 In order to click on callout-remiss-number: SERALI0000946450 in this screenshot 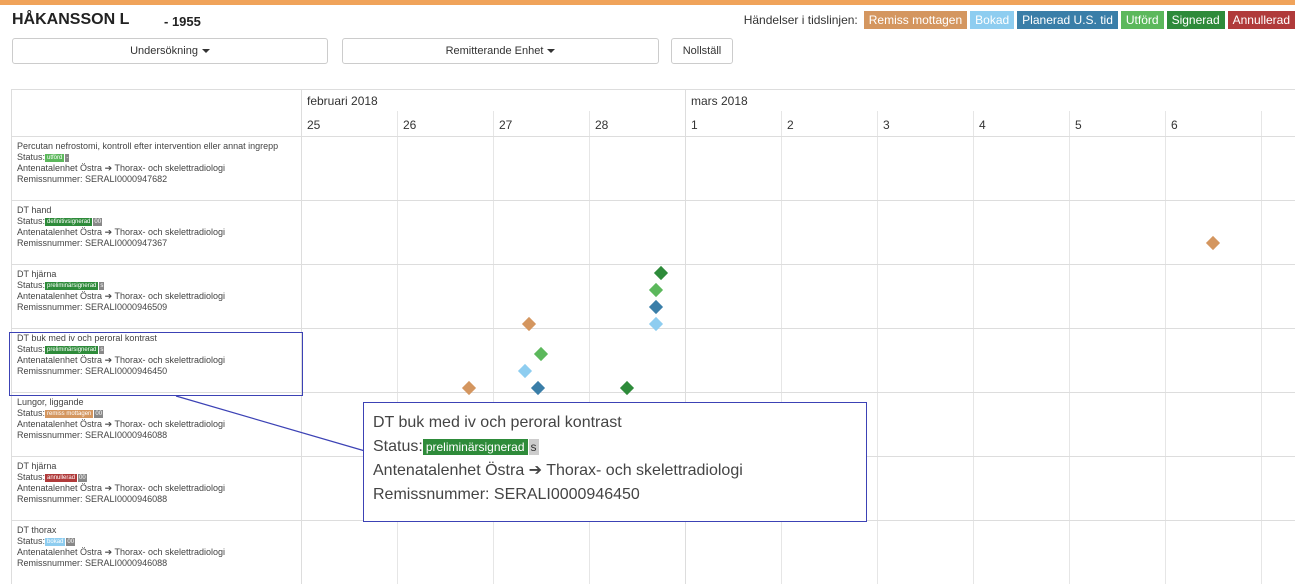, I will do `click(566, 494)`.